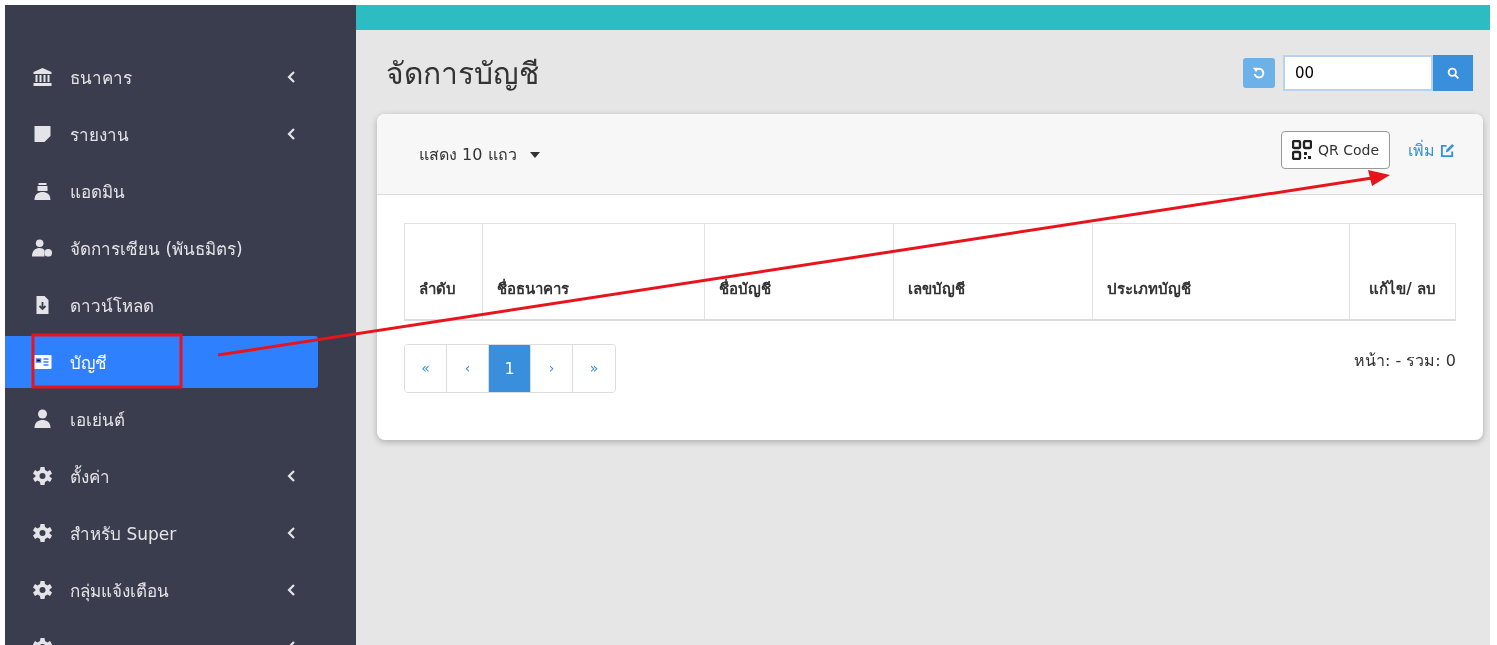  I want to click on sidebar-item: บัญชี, so click(161, 362).